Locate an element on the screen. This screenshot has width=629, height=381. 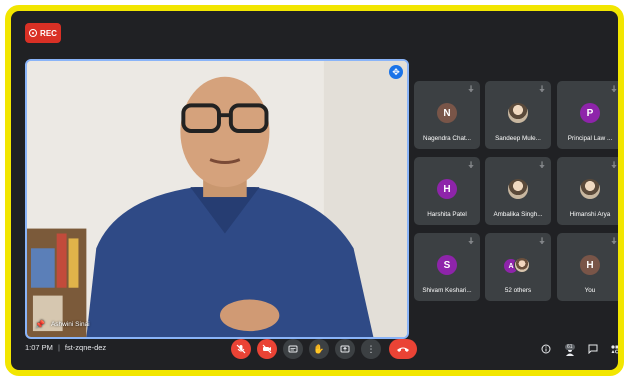
phone-hangup-icon is located at coordinates (403, 349).